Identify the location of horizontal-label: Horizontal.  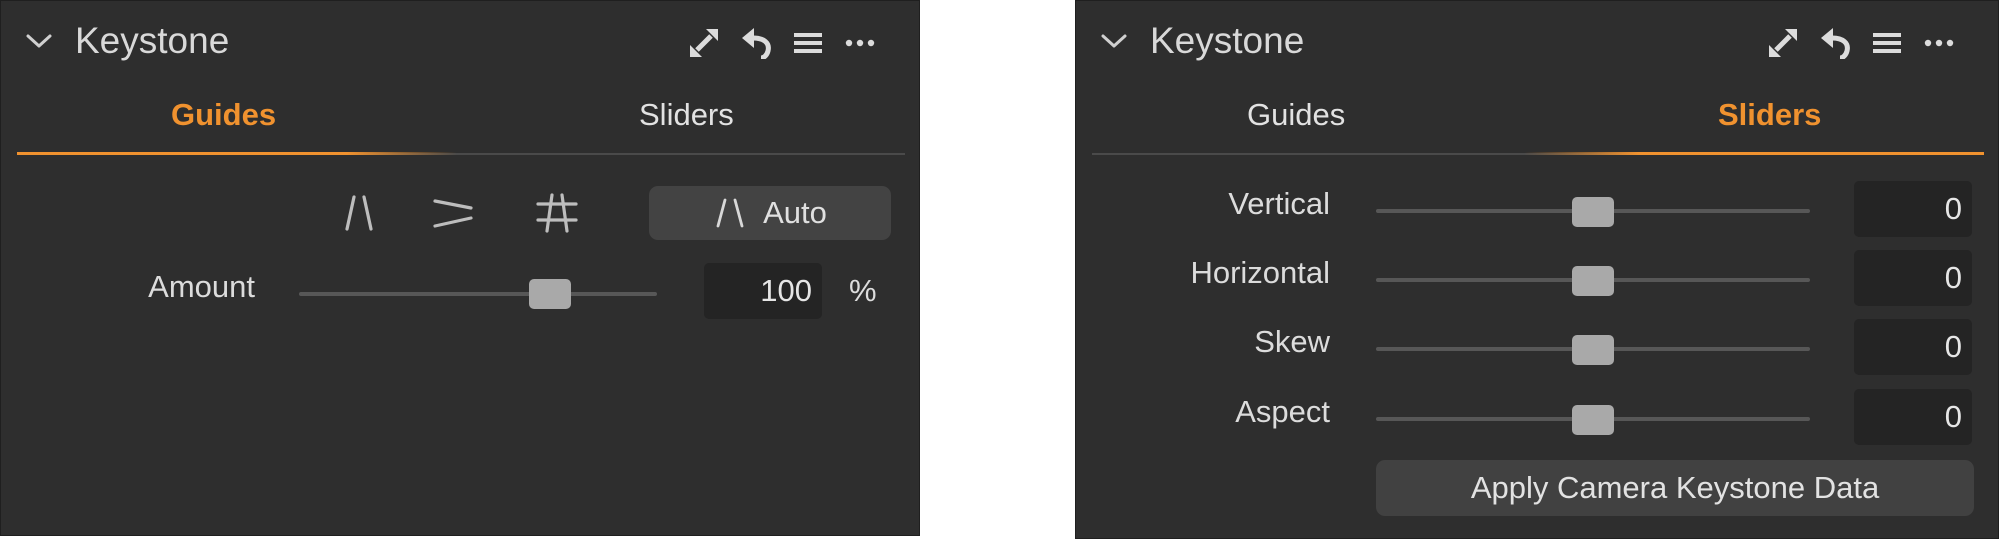
(1260, 272).